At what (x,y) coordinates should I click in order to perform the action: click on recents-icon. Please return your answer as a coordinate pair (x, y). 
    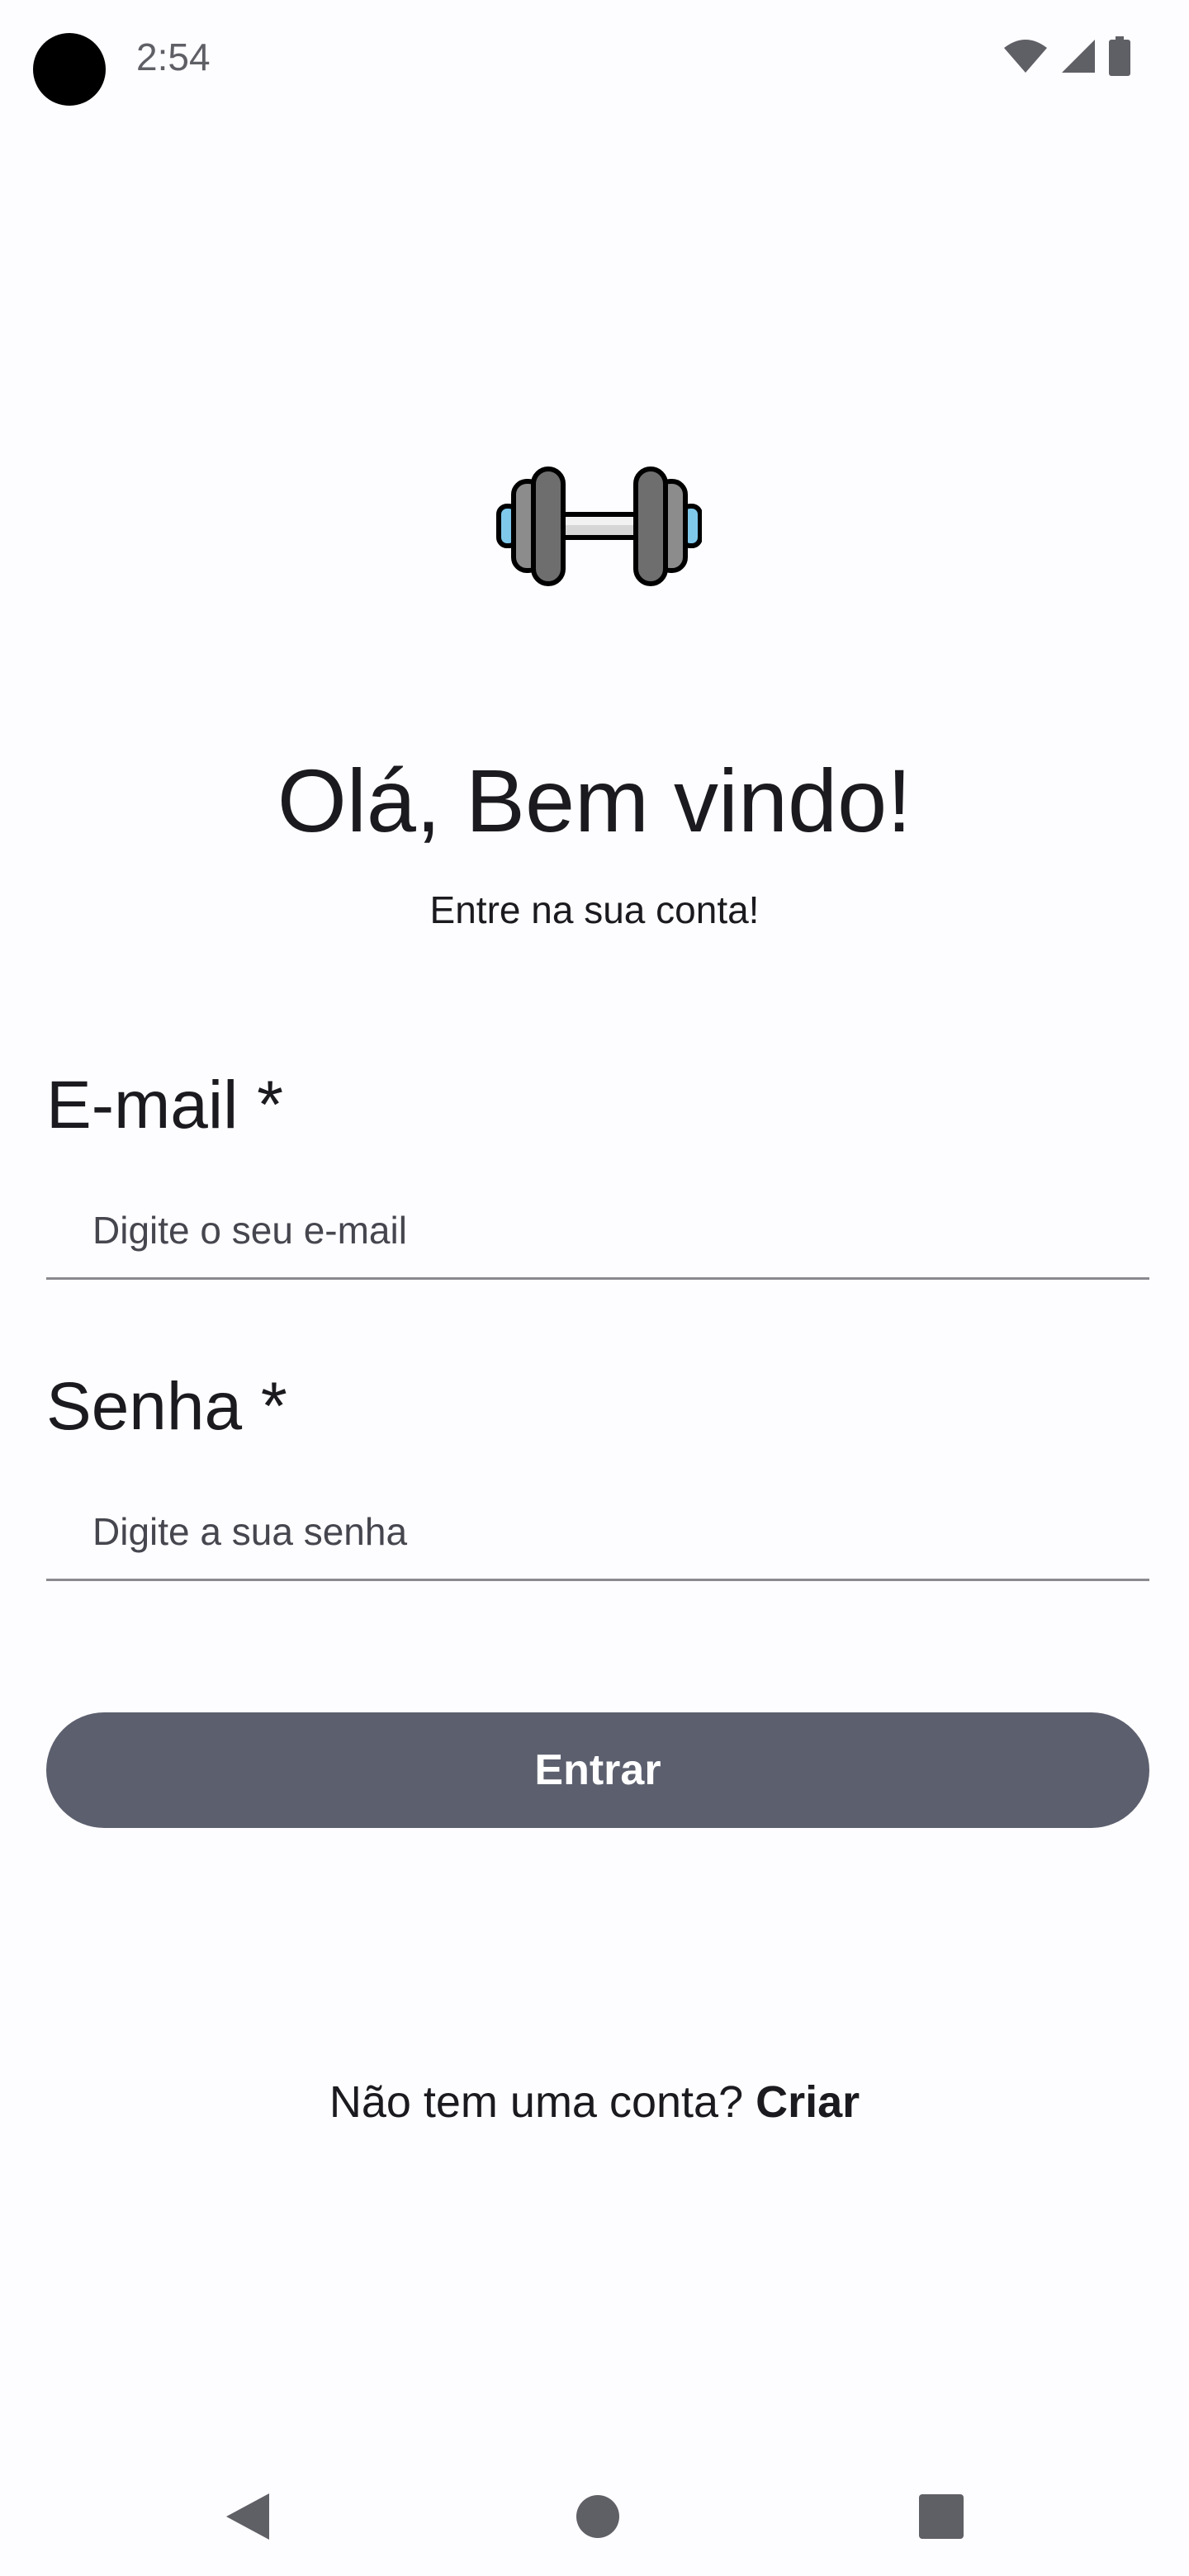
    Looking at the image, I should click on (941, 2518).